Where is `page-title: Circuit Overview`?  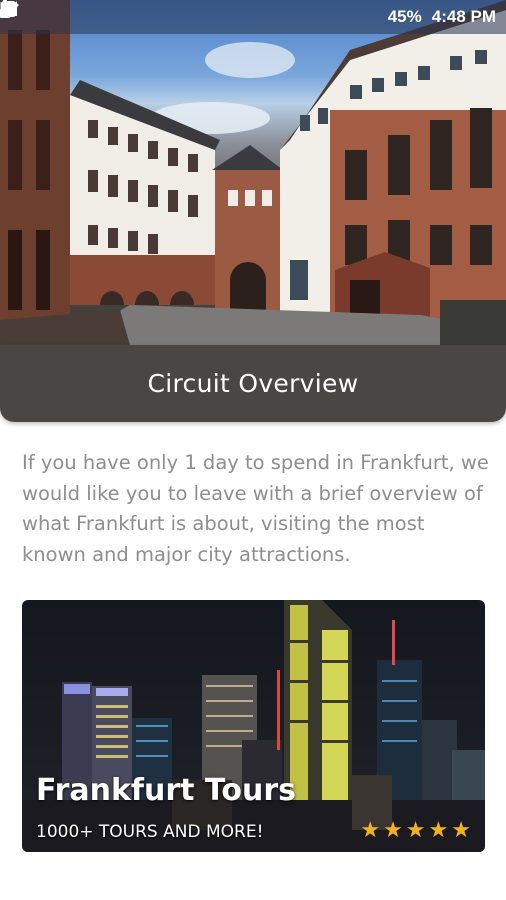 page-title: Circuit Overview is located at coordinates (253, 383).